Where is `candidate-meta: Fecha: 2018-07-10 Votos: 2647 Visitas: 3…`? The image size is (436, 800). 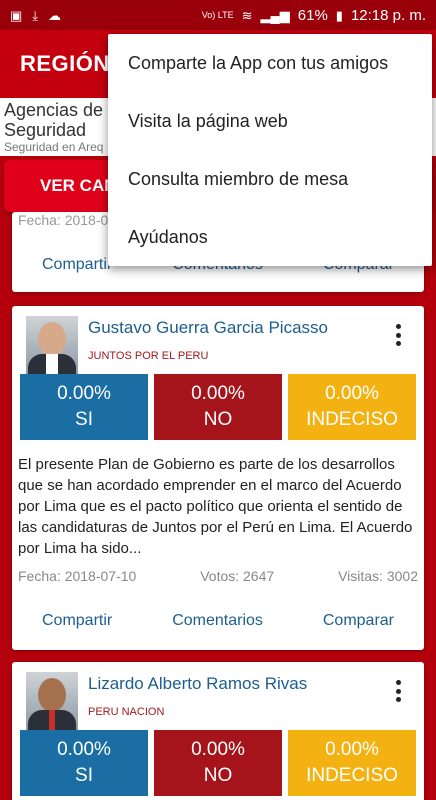
candidate-meta: Fecha: 2018-07-10 Votos: 2647 Visitas: 3… is located at coordinates (218, 576).